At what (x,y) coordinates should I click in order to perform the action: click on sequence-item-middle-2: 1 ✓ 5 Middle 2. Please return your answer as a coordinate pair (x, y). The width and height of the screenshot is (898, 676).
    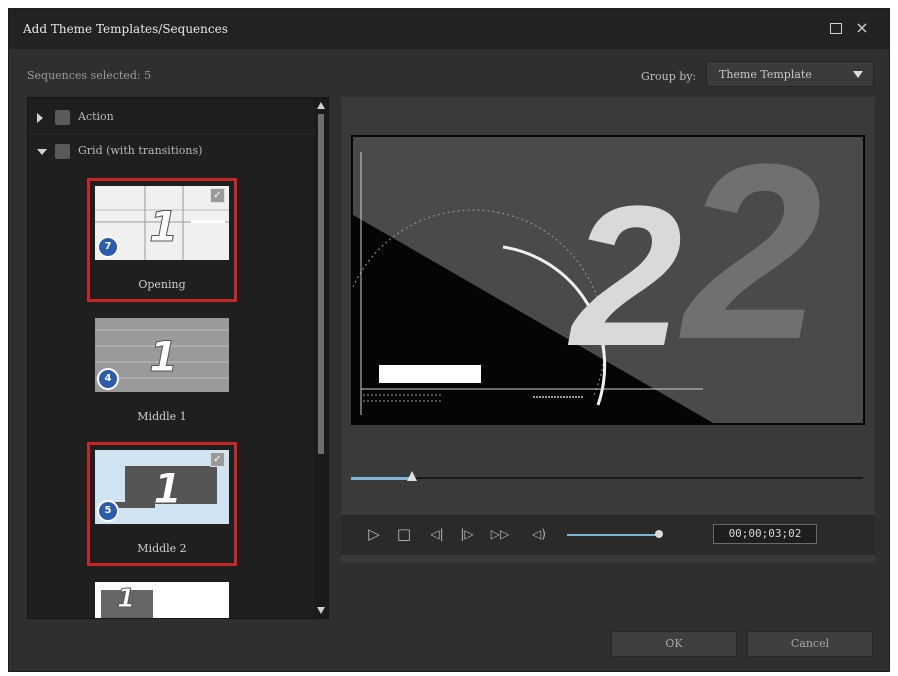
    Looking at the image, I should click on (162, 504).